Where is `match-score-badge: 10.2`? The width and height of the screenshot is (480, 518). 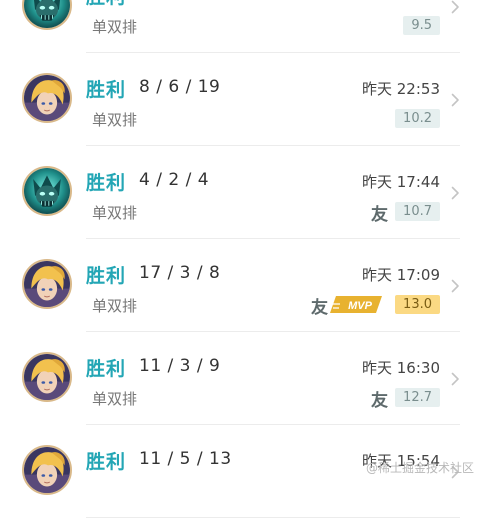 match-score-badge: 10.2 is located at coordinates (417, 118).